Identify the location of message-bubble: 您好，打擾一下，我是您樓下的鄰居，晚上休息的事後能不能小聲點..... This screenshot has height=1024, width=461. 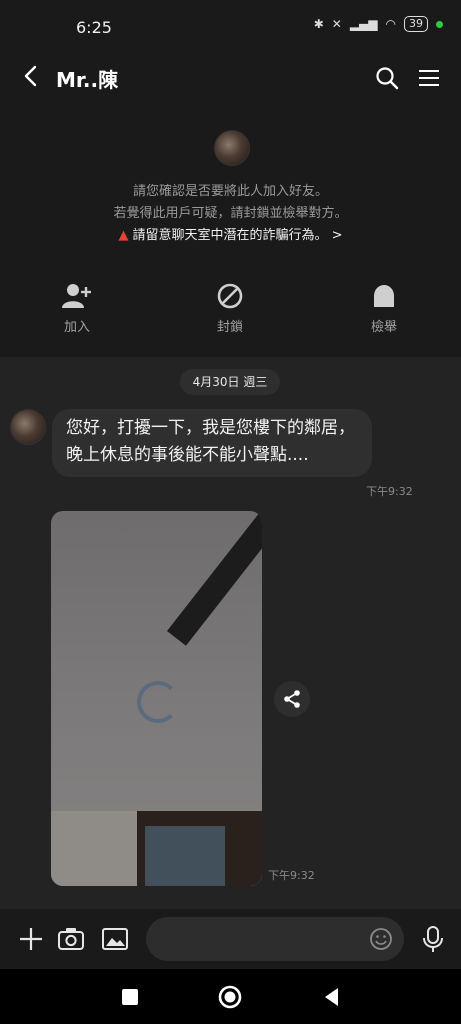
(212, 443).